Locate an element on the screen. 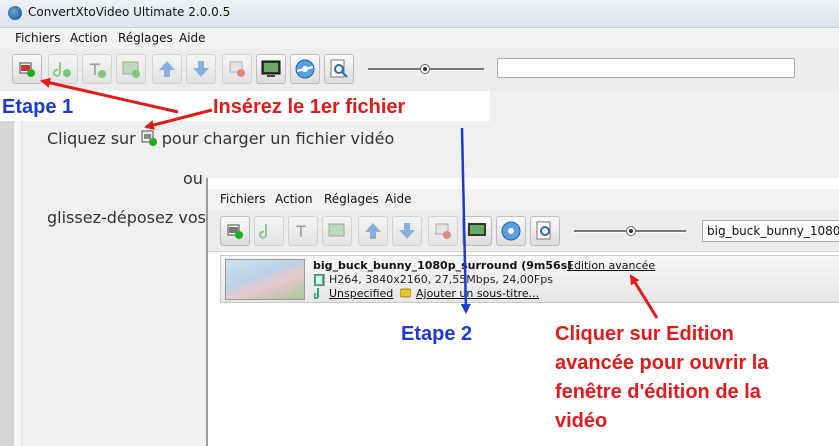 The width and height of the screenshot is (839, 446). hint-line-1: Cliquer sur Edition is located at coordinates (644, 334).